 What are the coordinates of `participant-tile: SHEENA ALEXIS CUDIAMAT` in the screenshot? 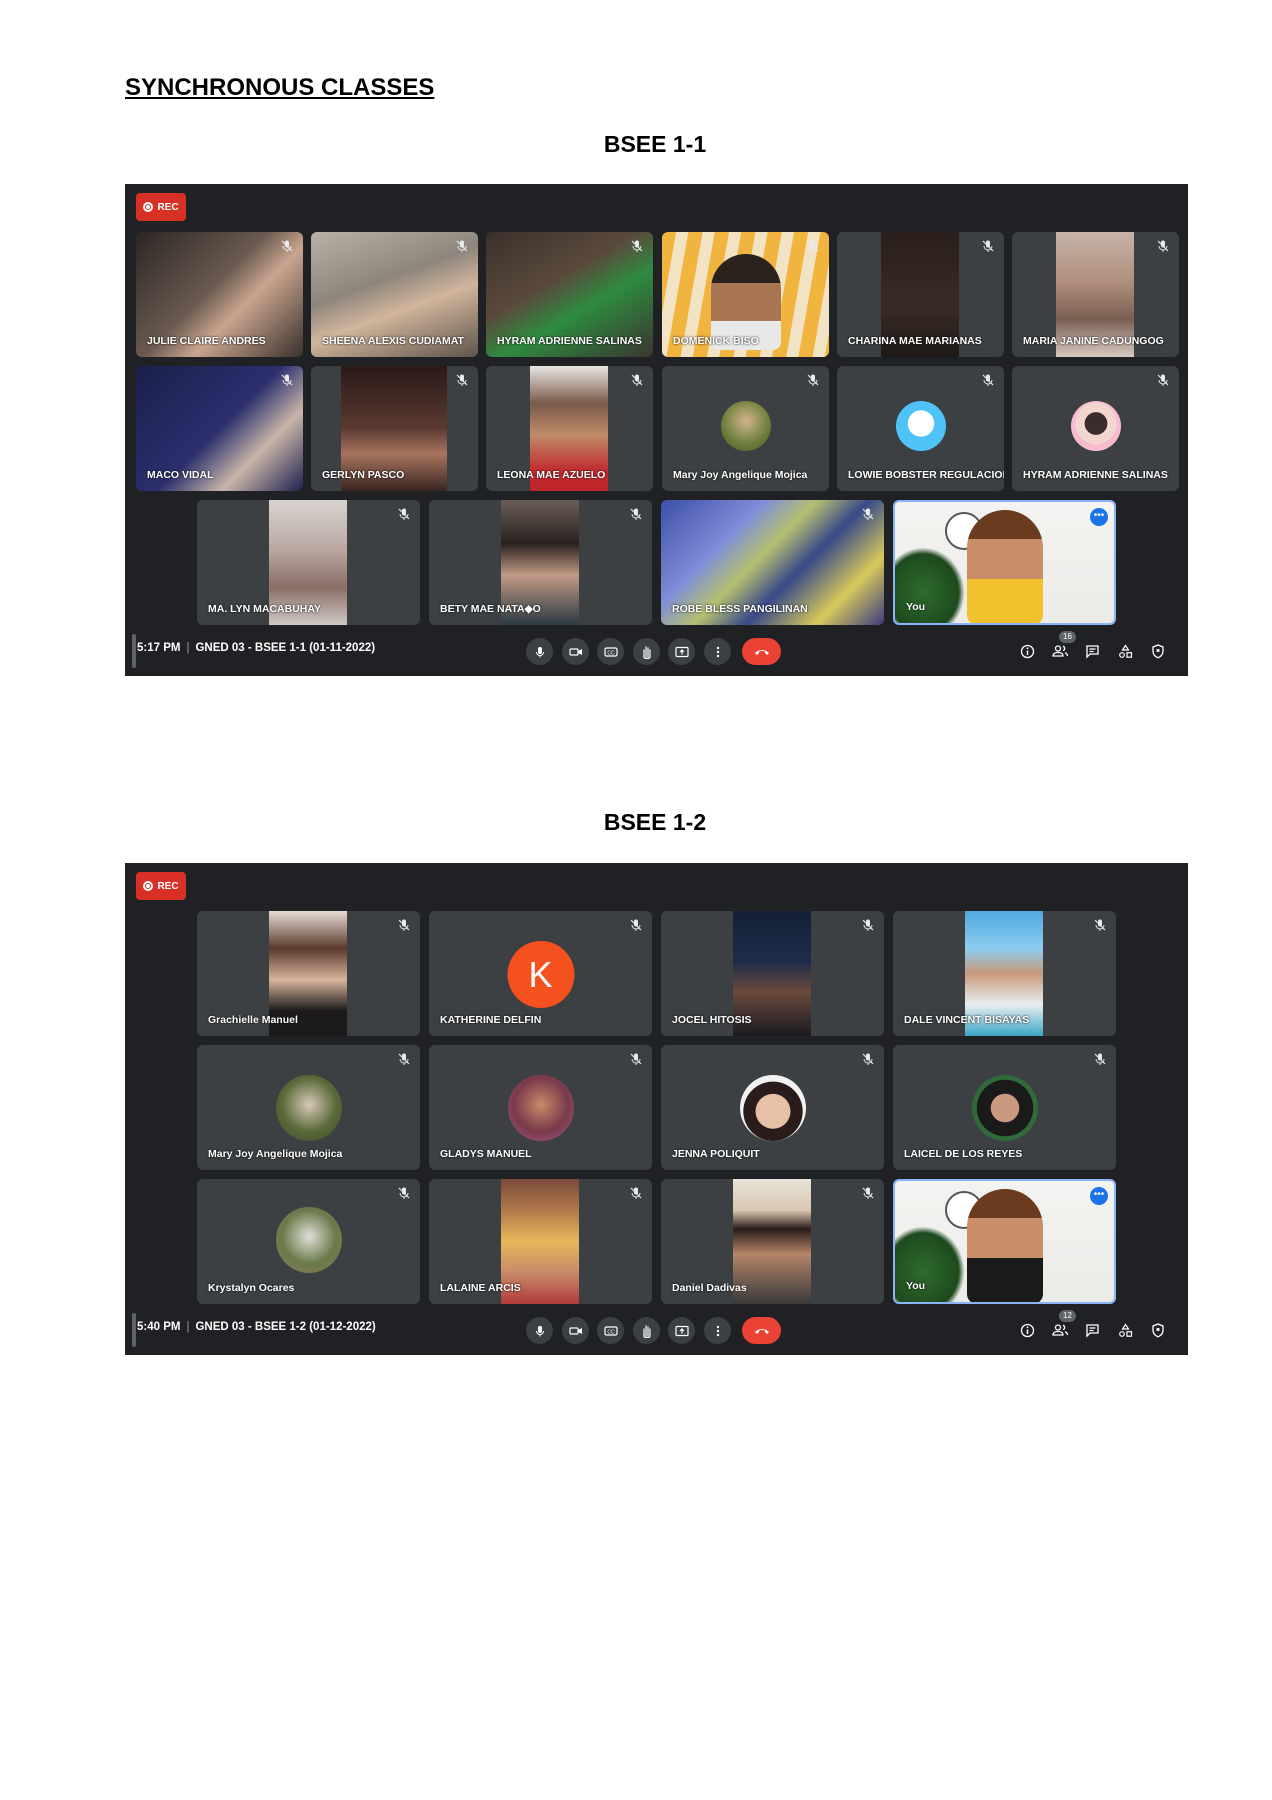 It's located at (394, 294).